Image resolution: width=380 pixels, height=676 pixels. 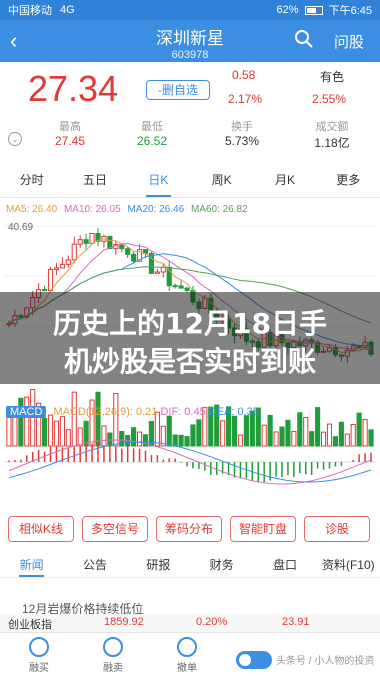 I want to click on period-tabs: 分时 五日 日K 周K 月K 更多, so click(x=190, y=180).